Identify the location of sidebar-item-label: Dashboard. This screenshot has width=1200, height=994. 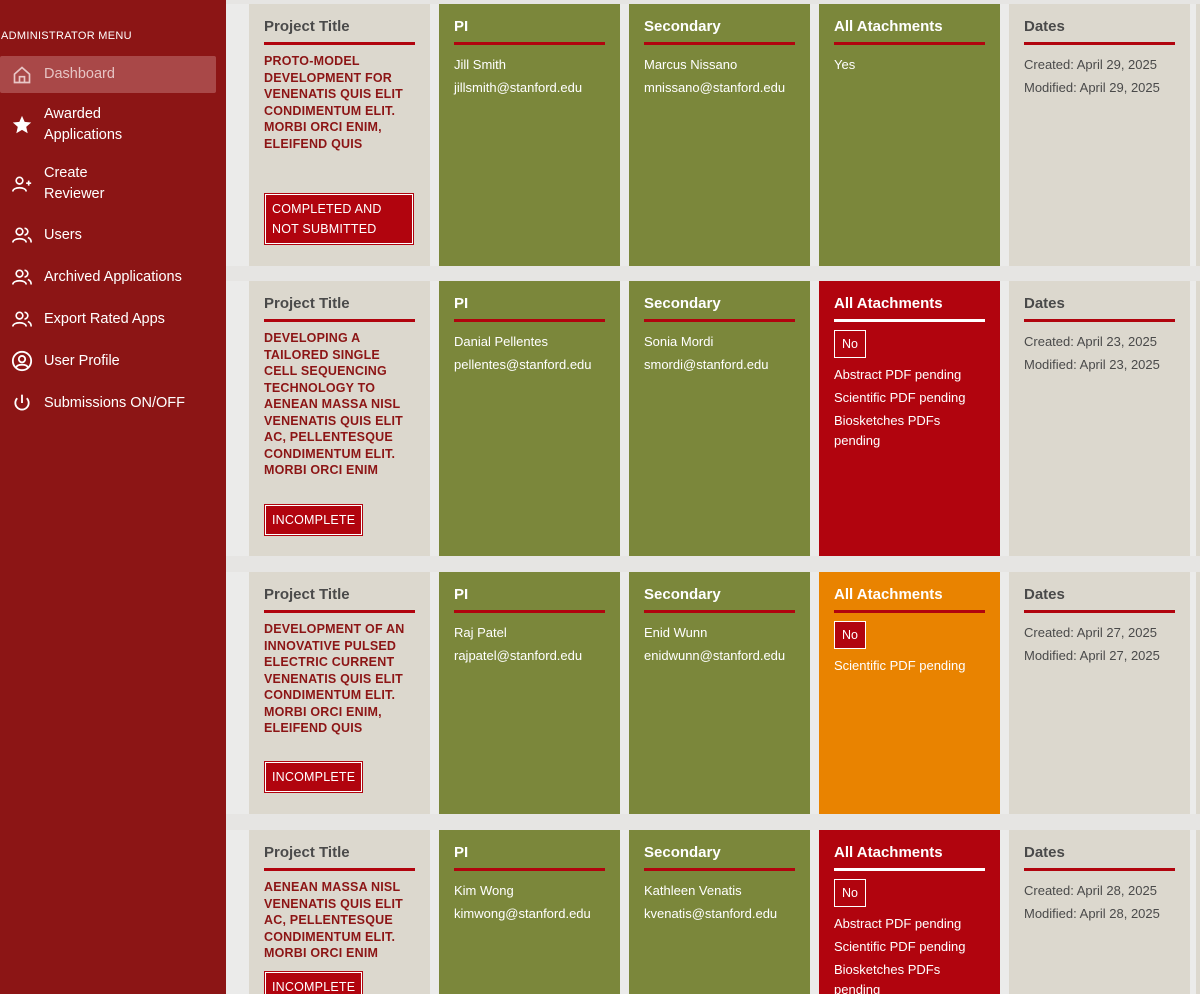
(79, 74).